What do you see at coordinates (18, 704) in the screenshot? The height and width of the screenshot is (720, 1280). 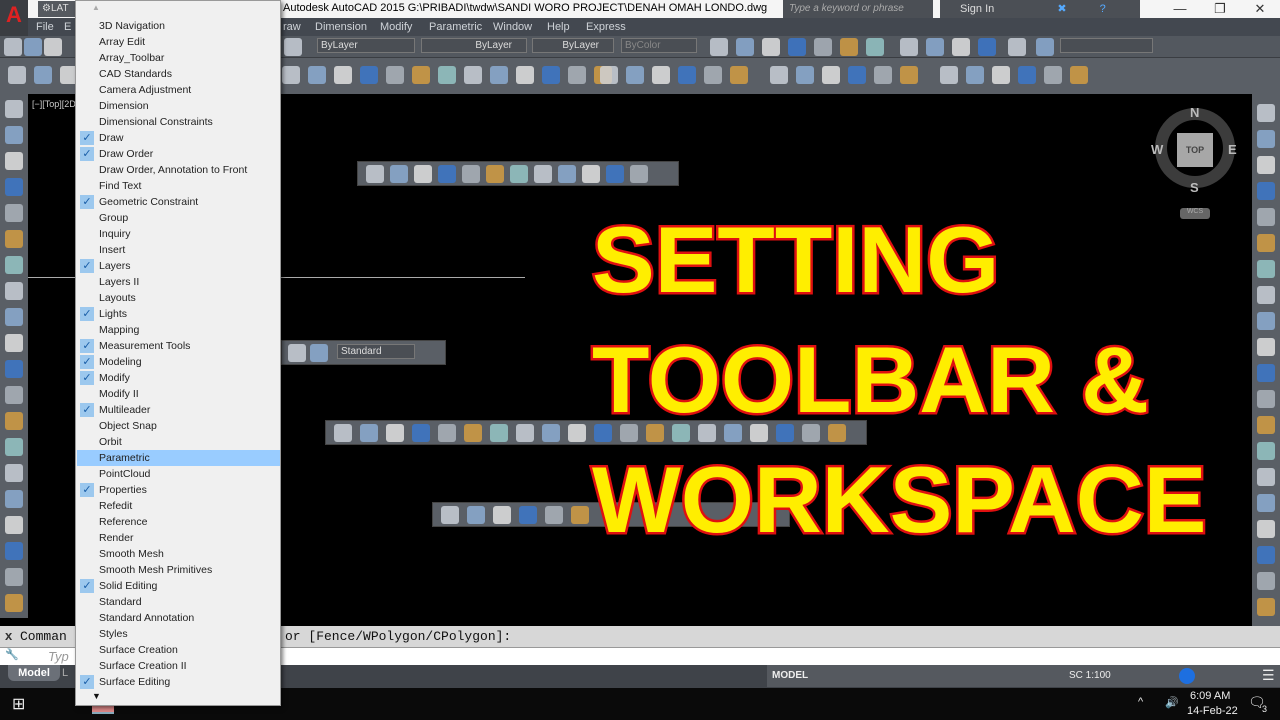 I see `windows-start-icon: ⊞` at bounding box center [18, 704].